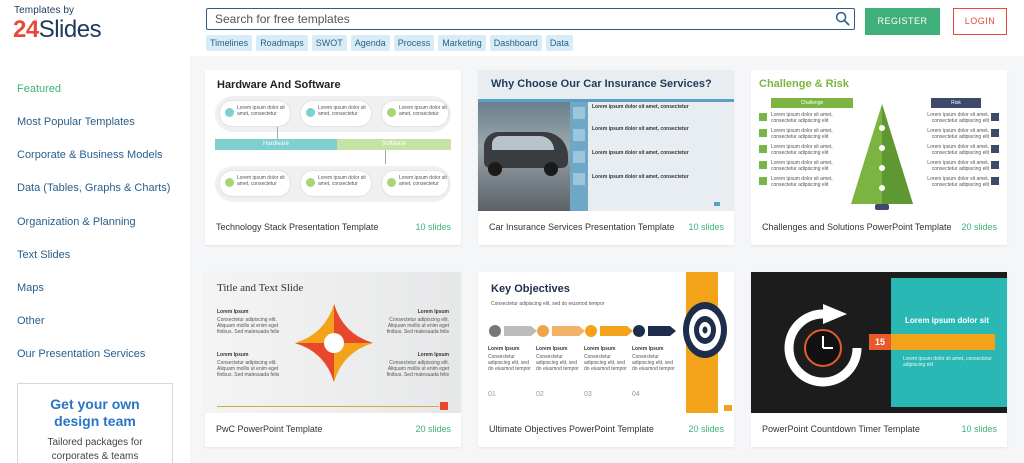 The image size is (1024, 463). I want to click on thumb-target-graphic, so click(705, 330).